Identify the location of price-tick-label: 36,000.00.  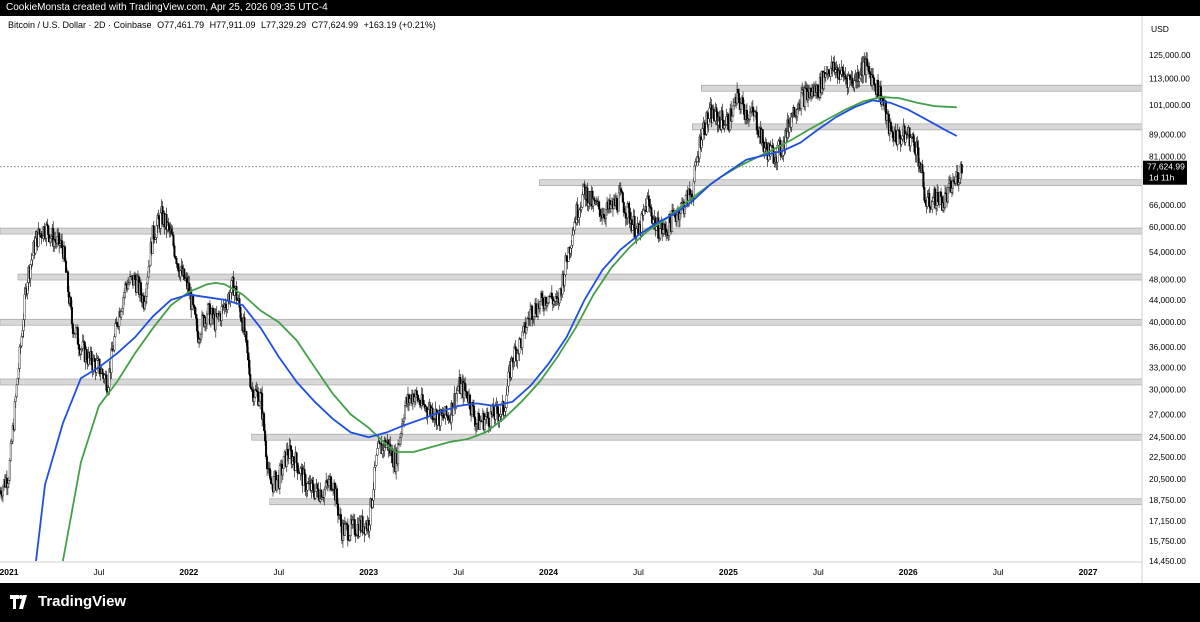
(1167, 347).